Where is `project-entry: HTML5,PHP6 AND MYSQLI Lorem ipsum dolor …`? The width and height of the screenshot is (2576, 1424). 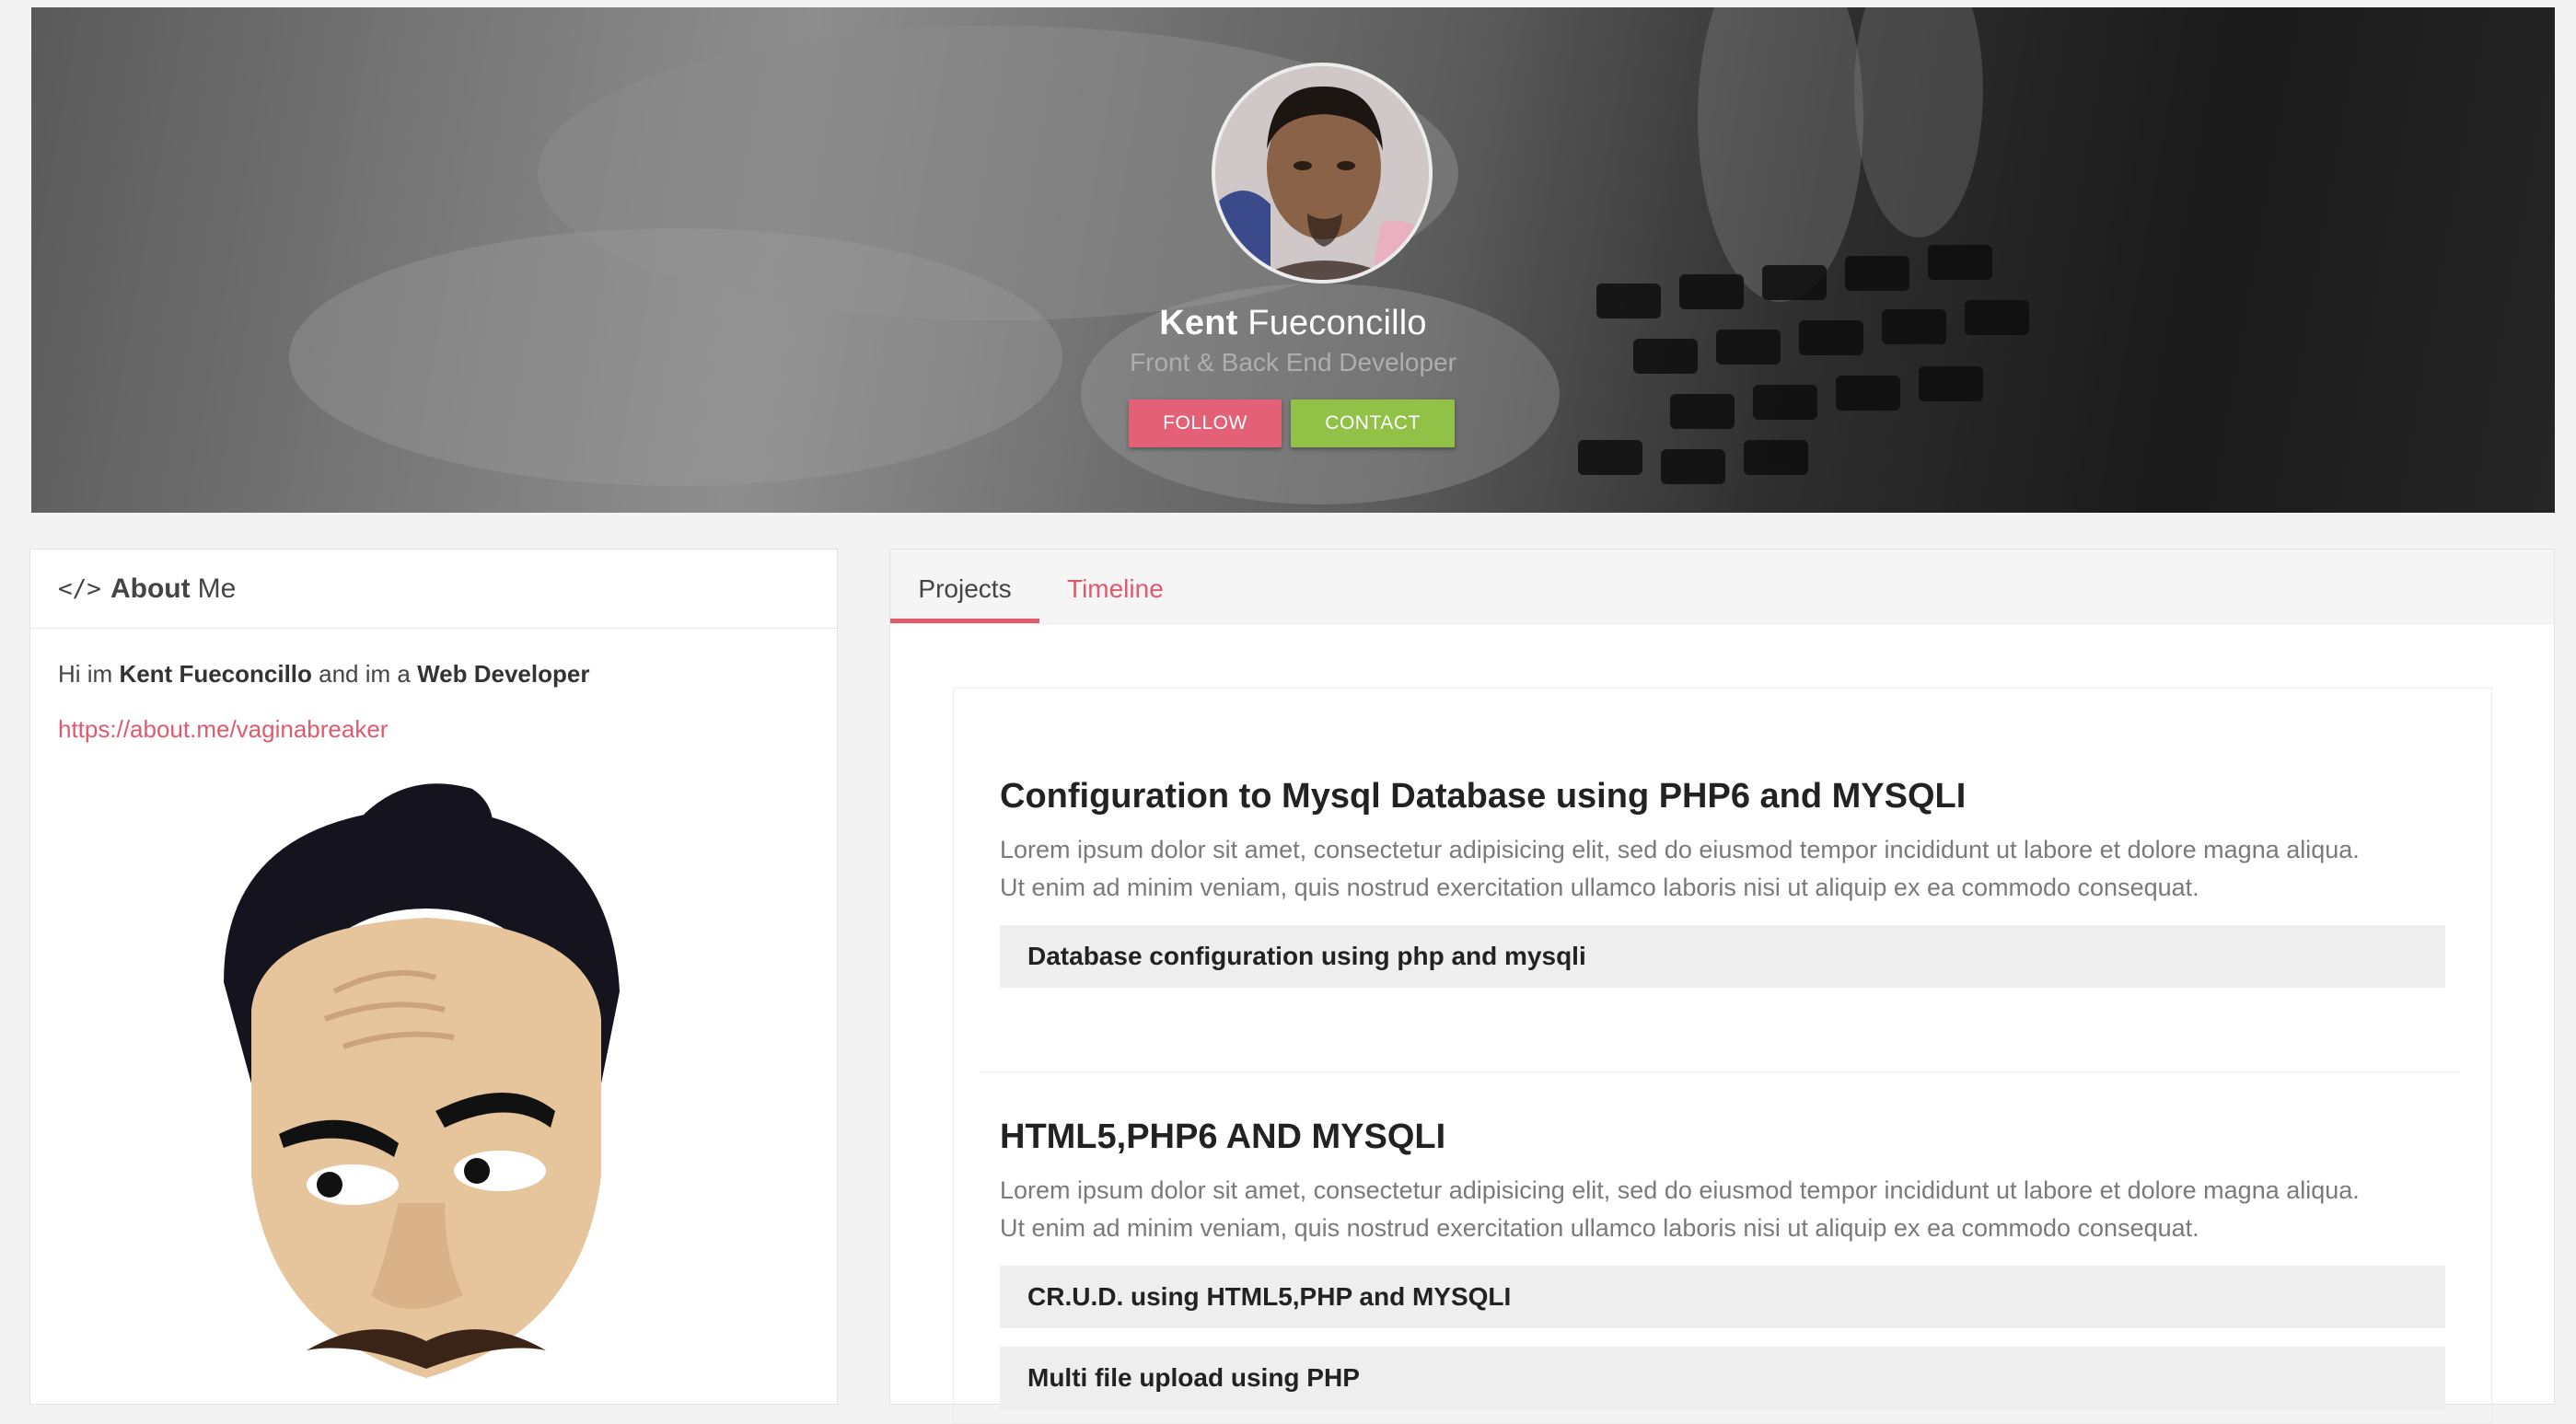 project-entry: HTML5,PHP6 AND MYSQLI Lorem ipsum dolor … is located at coordinates (1722, 1263).